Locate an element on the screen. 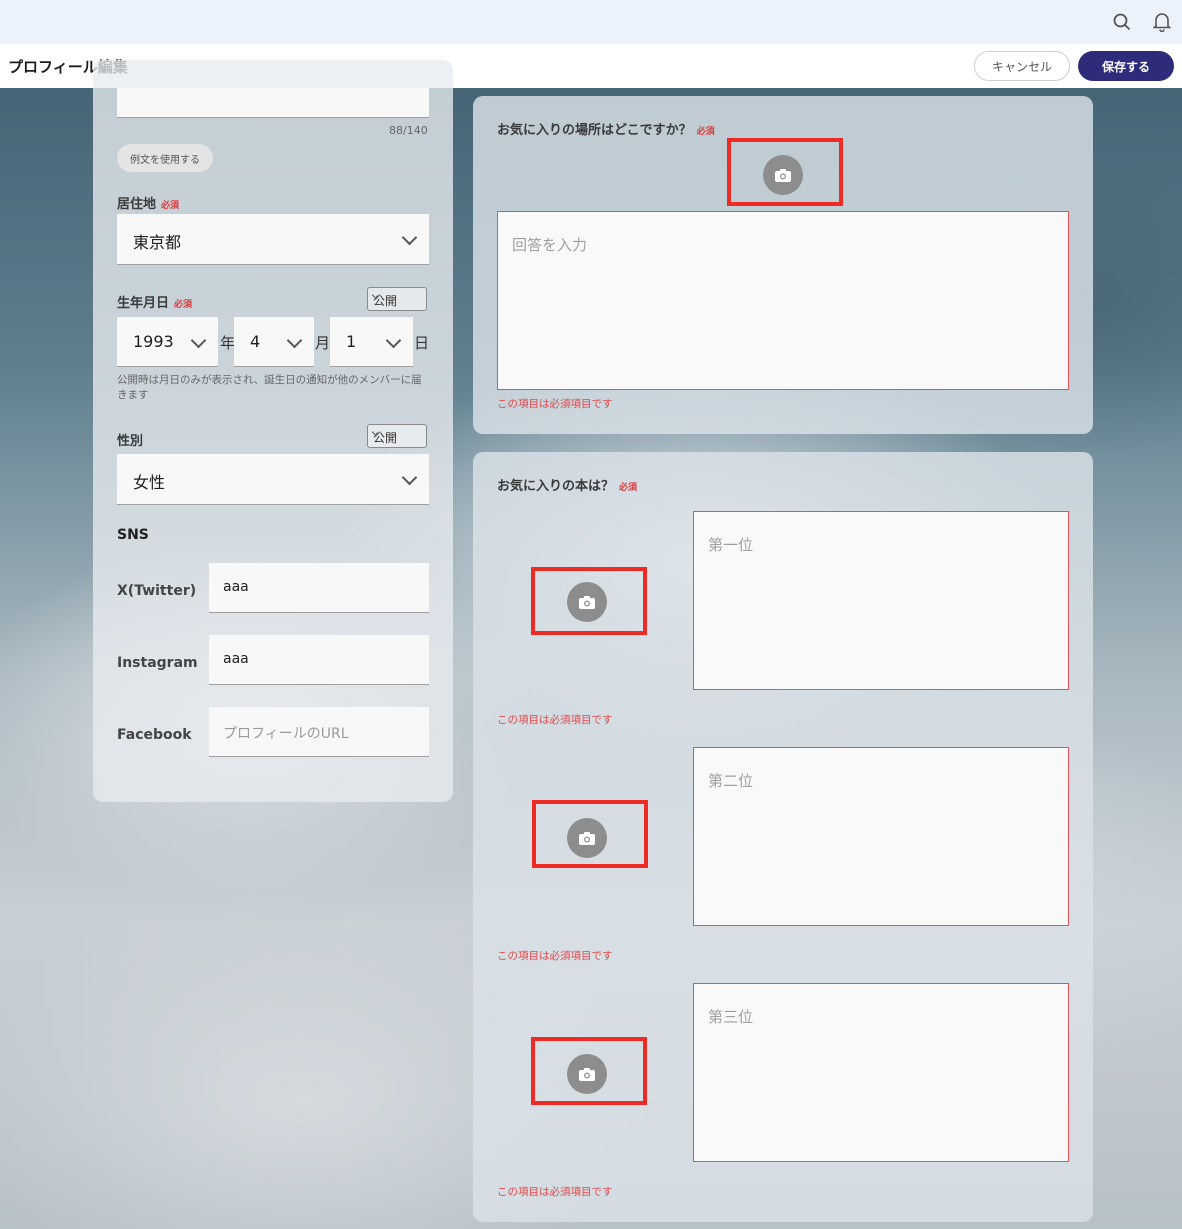  cancel-button: キャンセル is located at coordinates (1022, 66).